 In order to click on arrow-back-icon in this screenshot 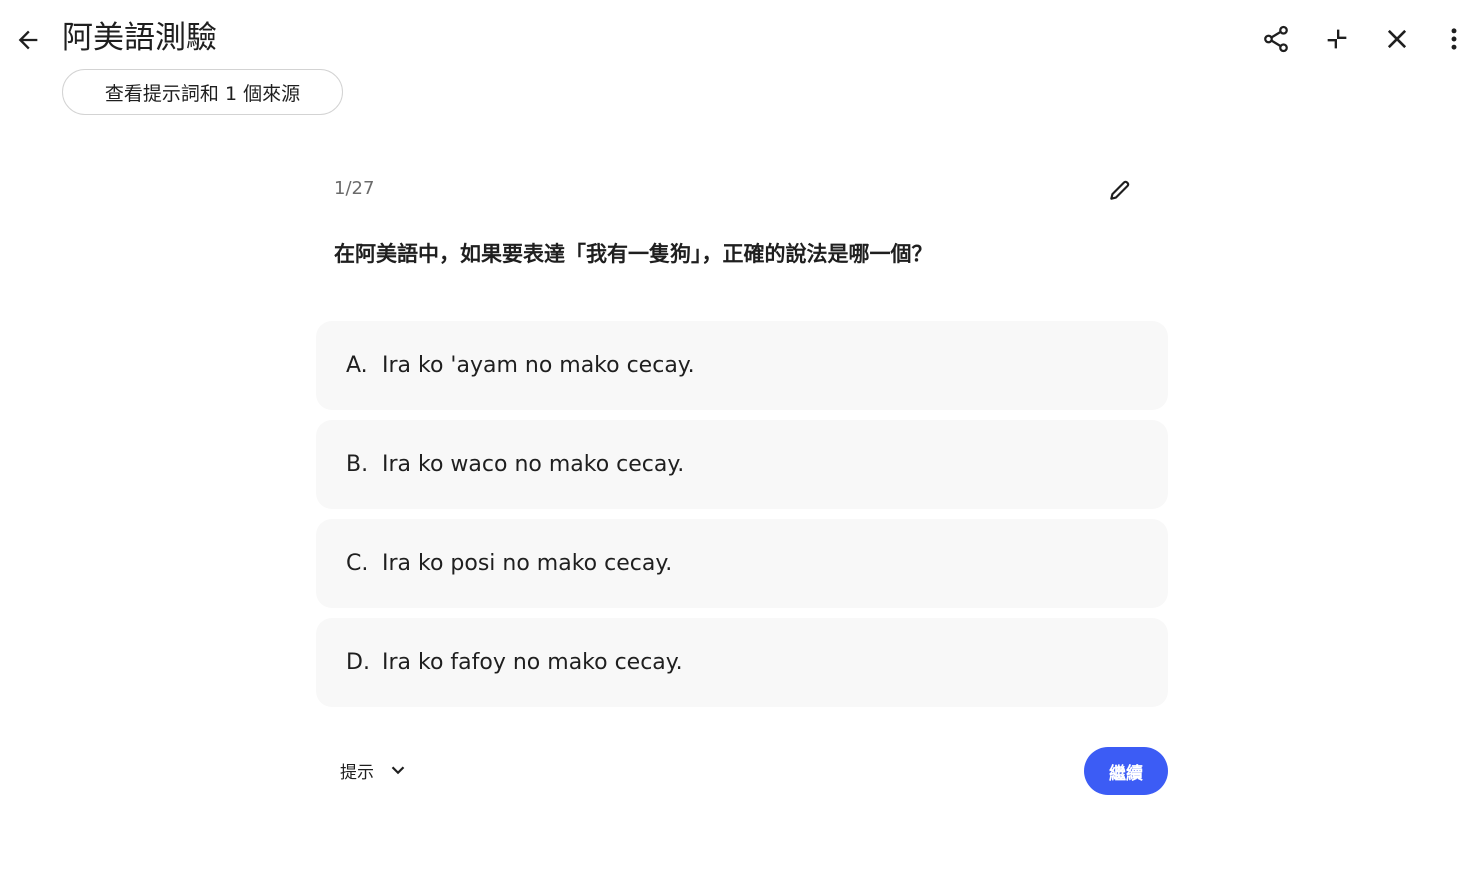, I will do `click(28, 40)`.